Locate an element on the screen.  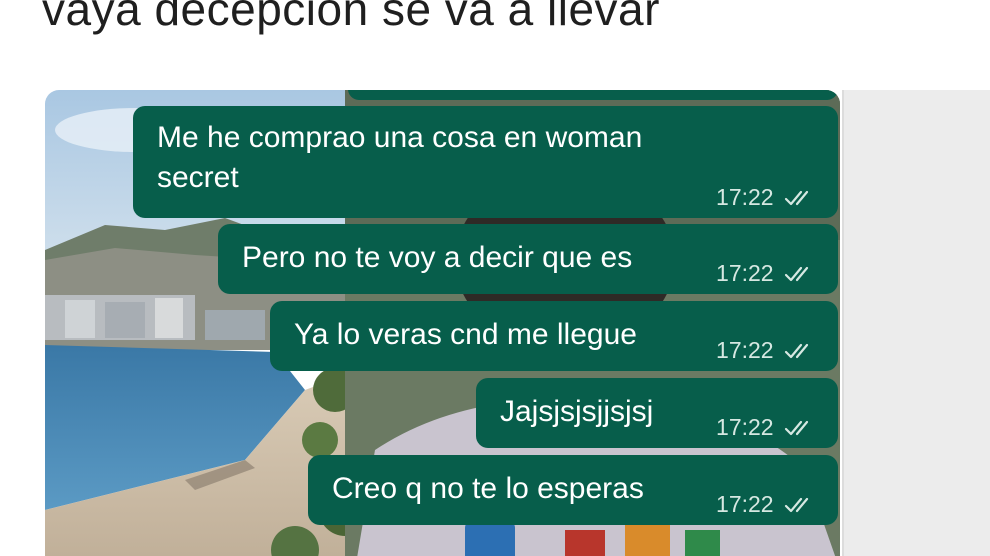
message-text: Jajsjsjsjjsjsj is located at coordinates (577, 411).